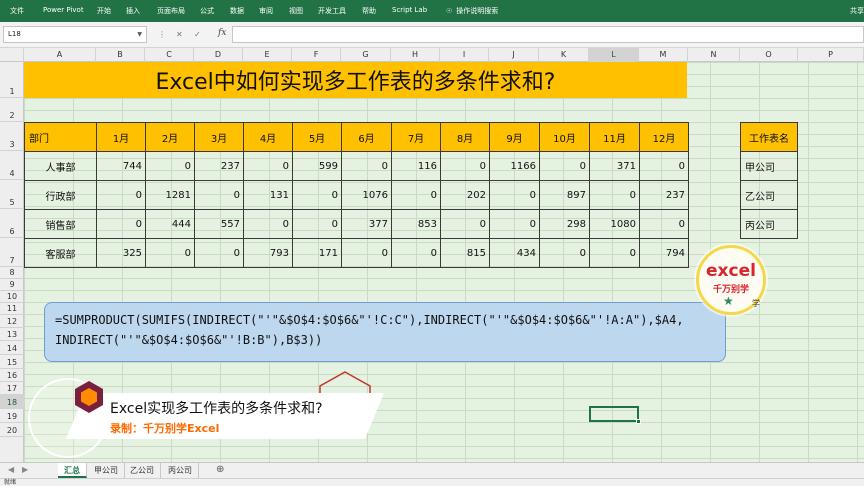 This screenshot has width=864, height=486. I want to click on select-all-corner, so click(12, 55).